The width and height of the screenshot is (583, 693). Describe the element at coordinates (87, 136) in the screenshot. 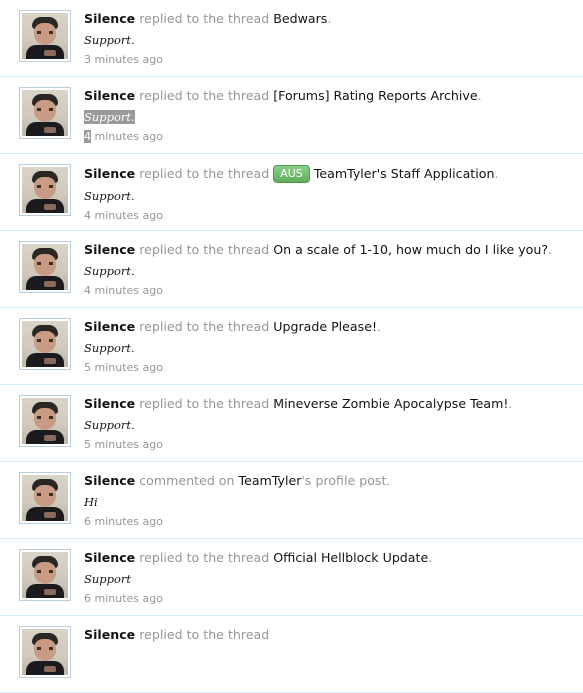

I see `timestamp-selected-digit: 4` at that location.